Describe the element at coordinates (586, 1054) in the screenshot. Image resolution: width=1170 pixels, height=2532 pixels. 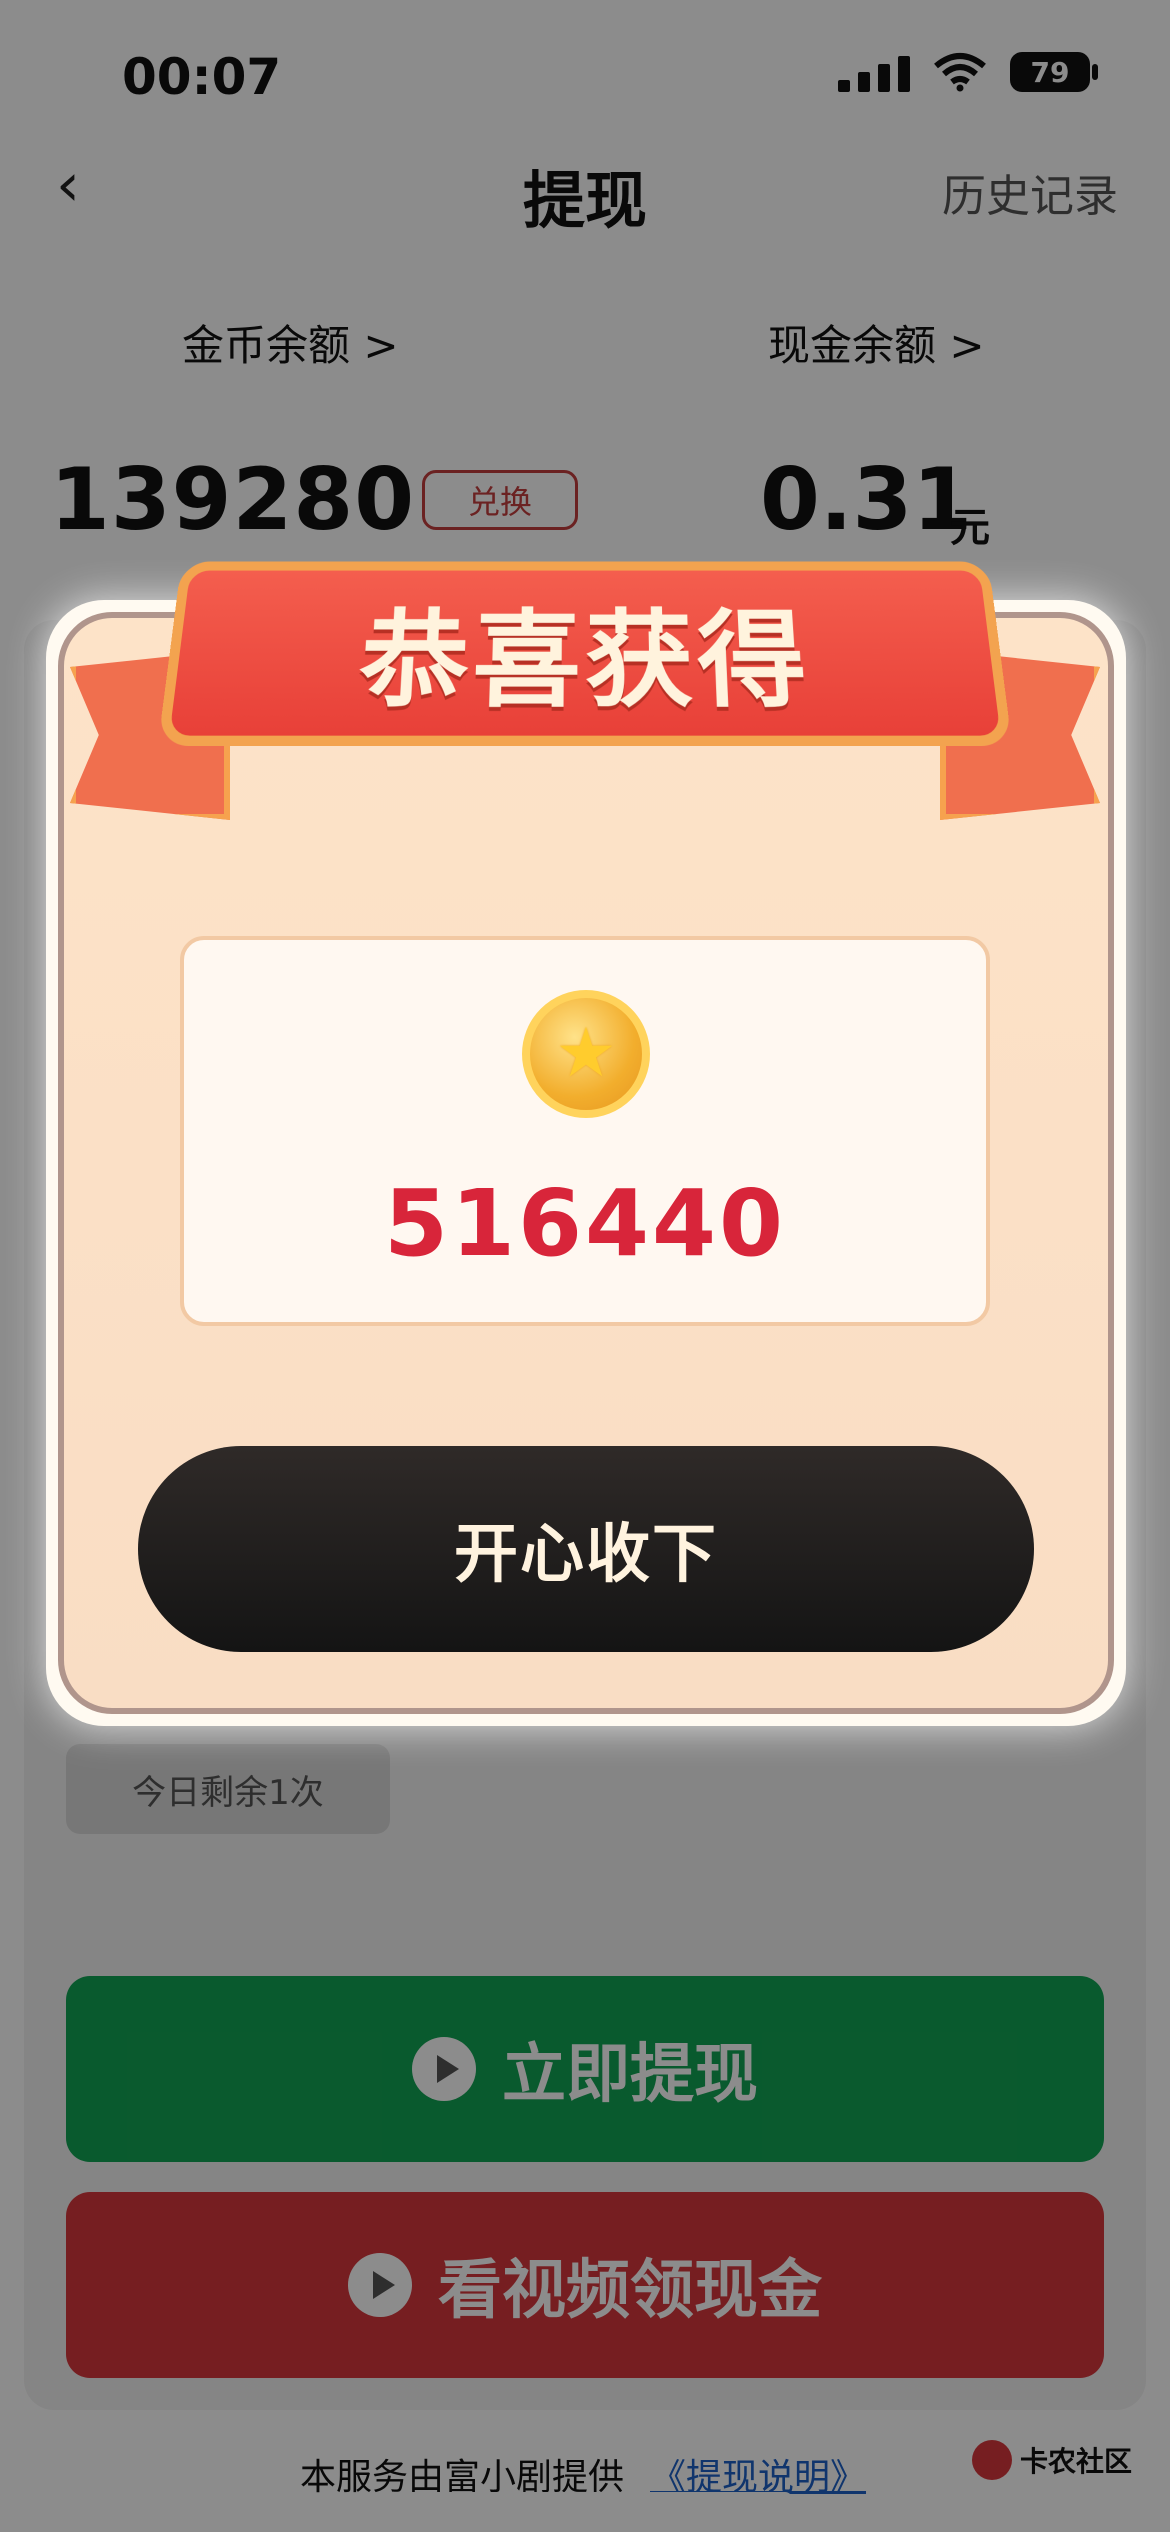
I see `coin-icon: ★` at that location.